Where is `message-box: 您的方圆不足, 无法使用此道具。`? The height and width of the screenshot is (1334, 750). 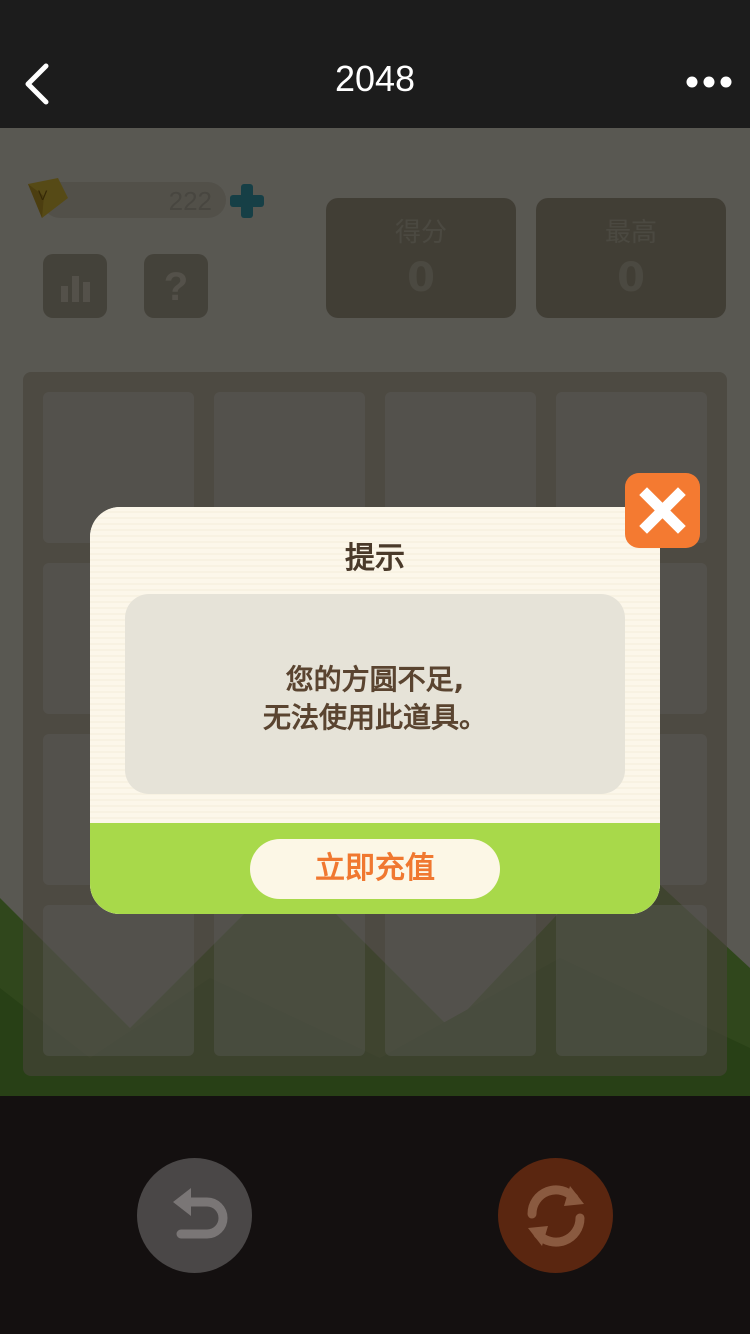 message-box: 您的方圆不足, 无法使用此道具。 is located at coordinates (375, 694).